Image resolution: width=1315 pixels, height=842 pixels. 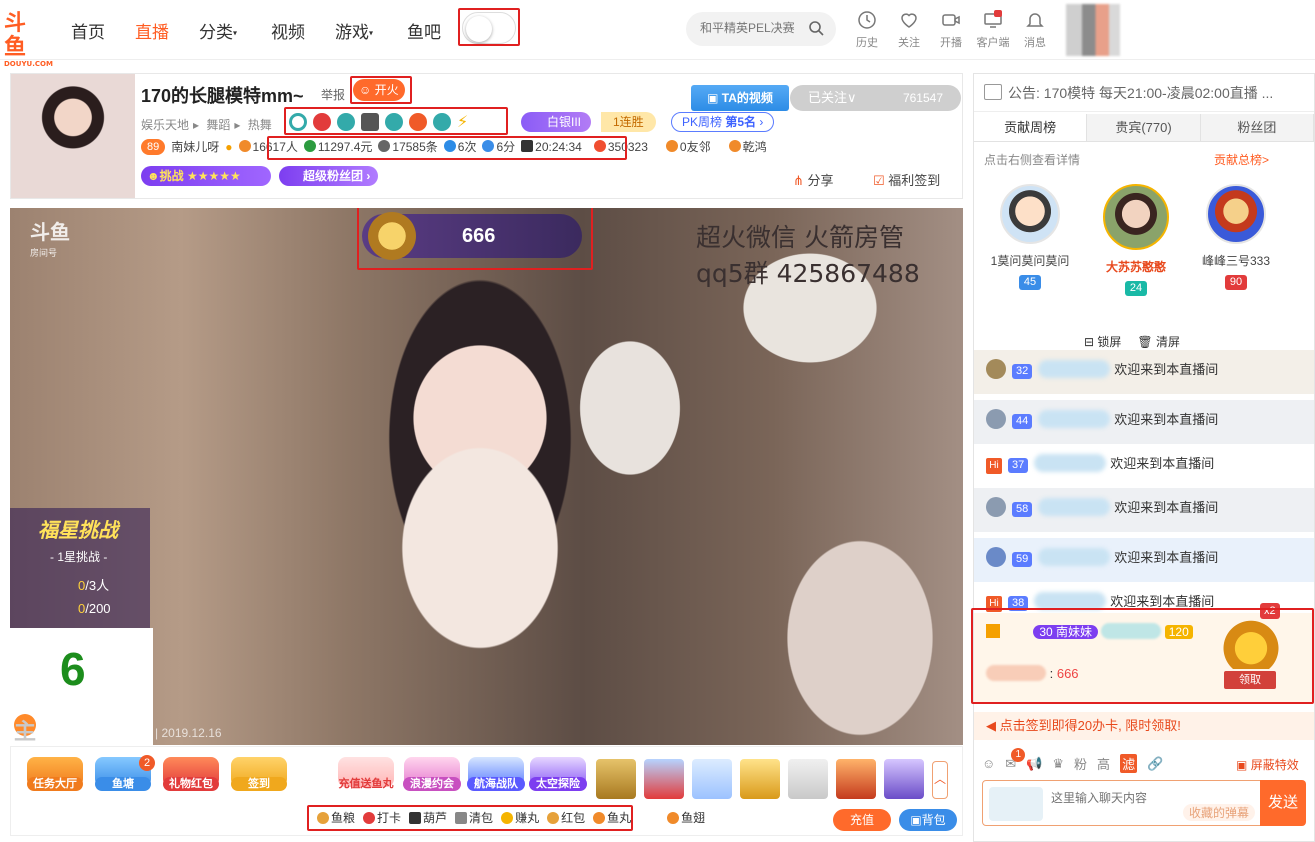 What do you see at coordinates (688, 146) in the screenshot?
I see `stat-friends: 0友邻` at bounding box center [688, 146].